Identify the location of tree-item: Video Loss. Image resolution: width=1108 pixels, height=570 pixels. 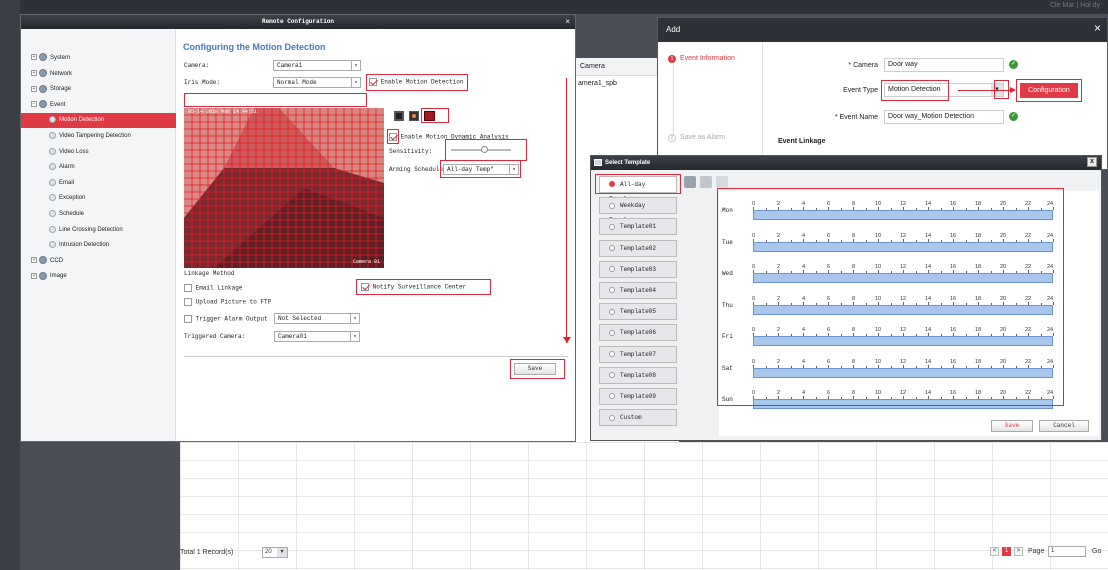
(98, 152).